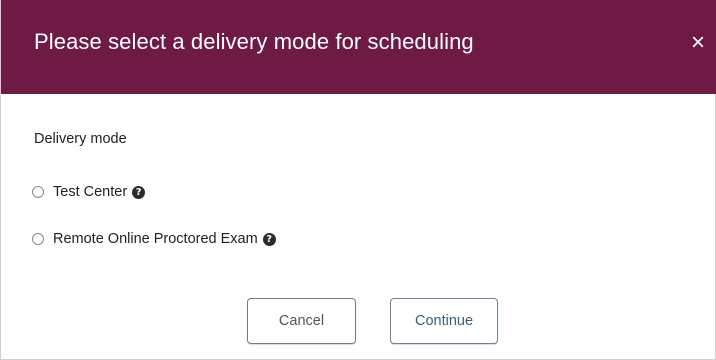  I want to click on close-button: ×, so click(698, 43).